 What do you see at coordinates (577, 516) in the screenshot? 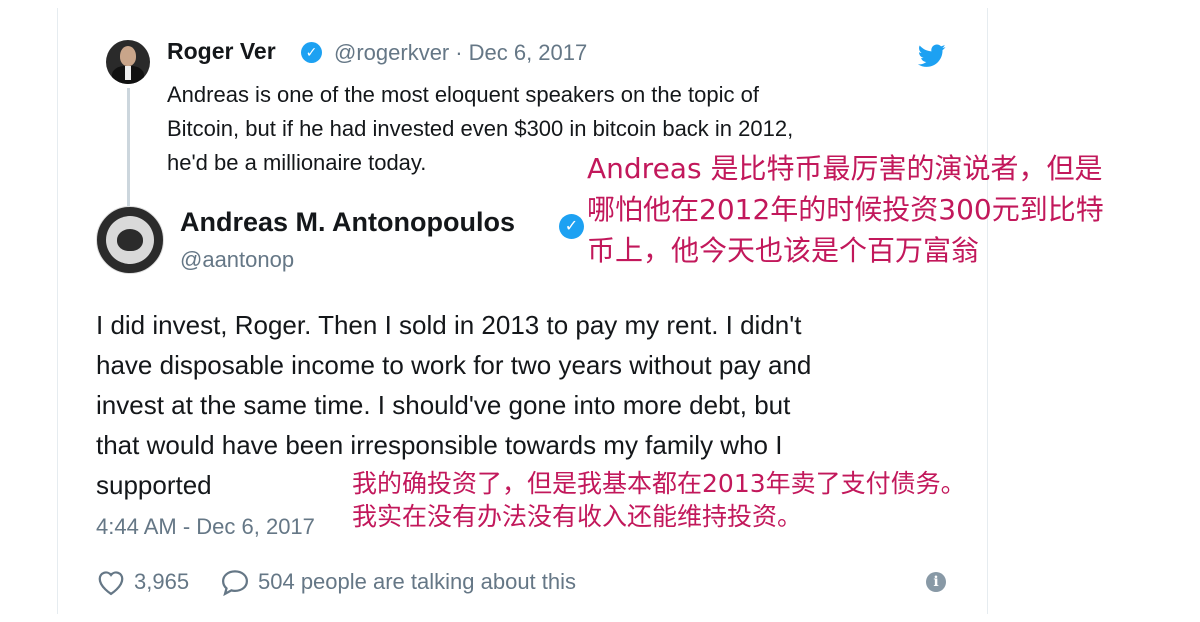
I see `annotation-line: 我实在没有办法没有收入还能维持投资。` at bounding box center [577, 516].